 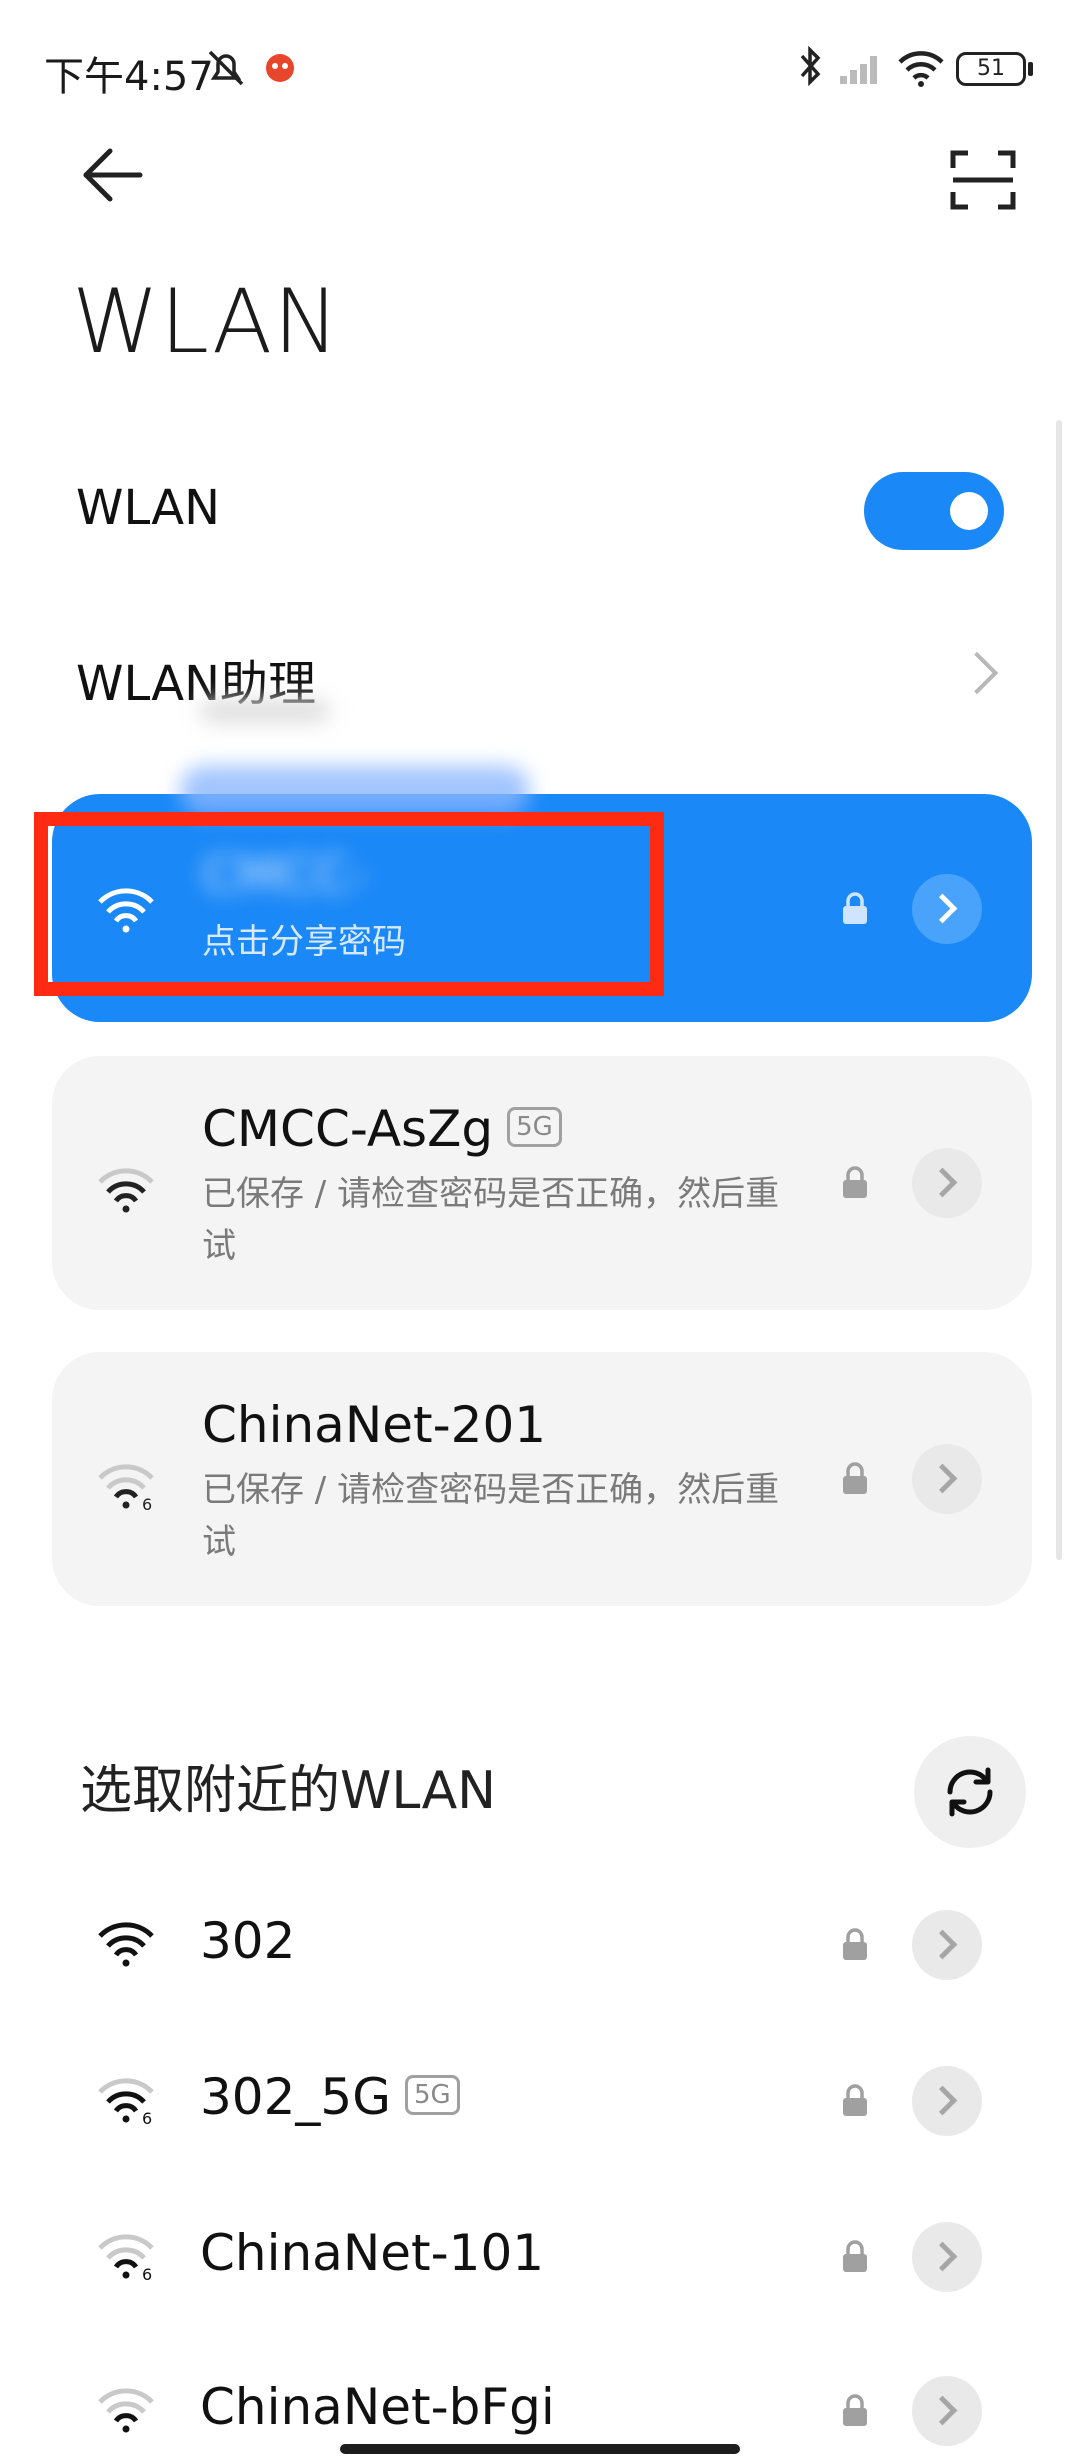 I want to click on scrollbar, so click(x=1059, y=990).